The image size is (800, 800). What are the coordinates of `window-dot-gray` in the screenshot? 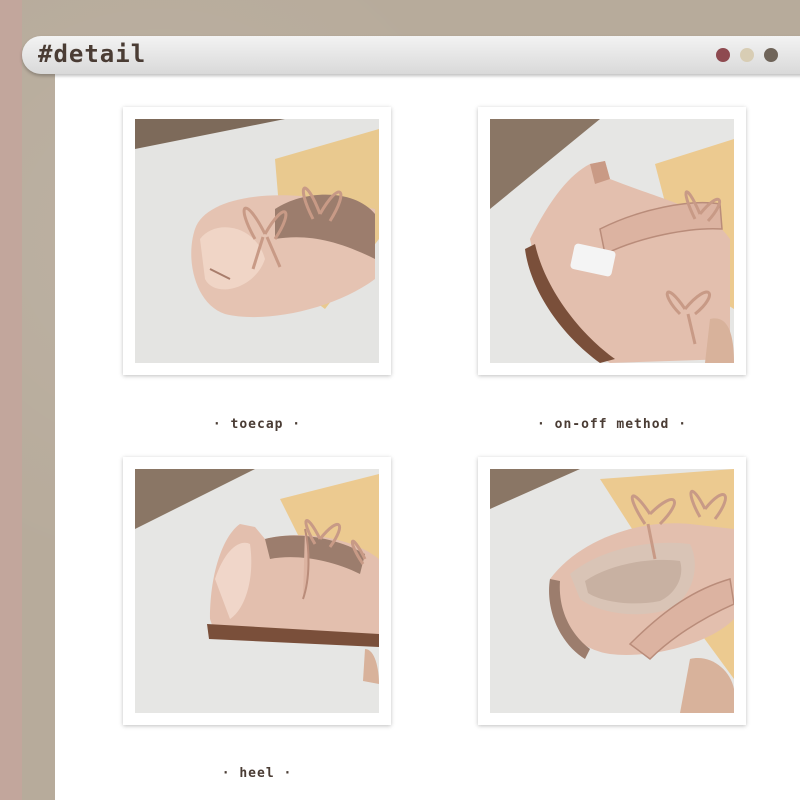 It's located at (771, 55).